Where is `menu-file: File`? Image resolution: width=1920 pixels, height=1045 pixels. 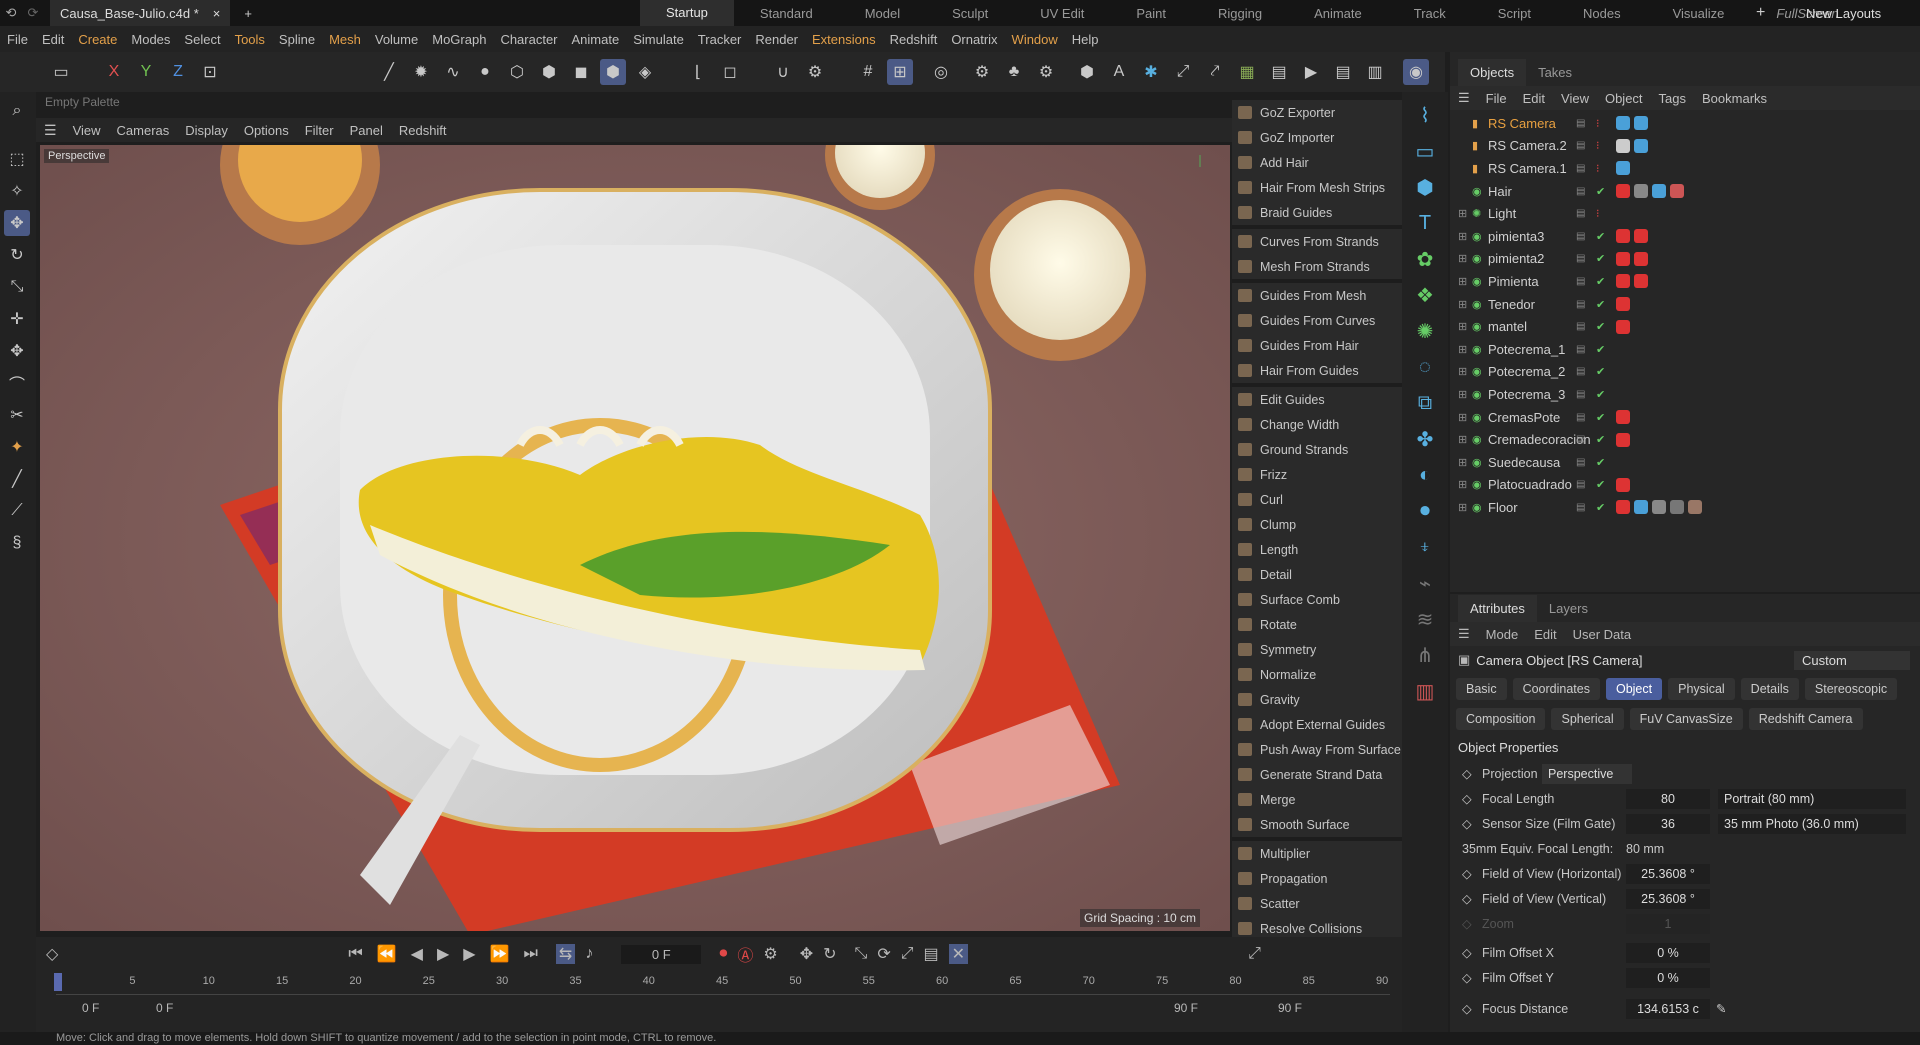 menu-file: File is located at coordinates (17, 39).